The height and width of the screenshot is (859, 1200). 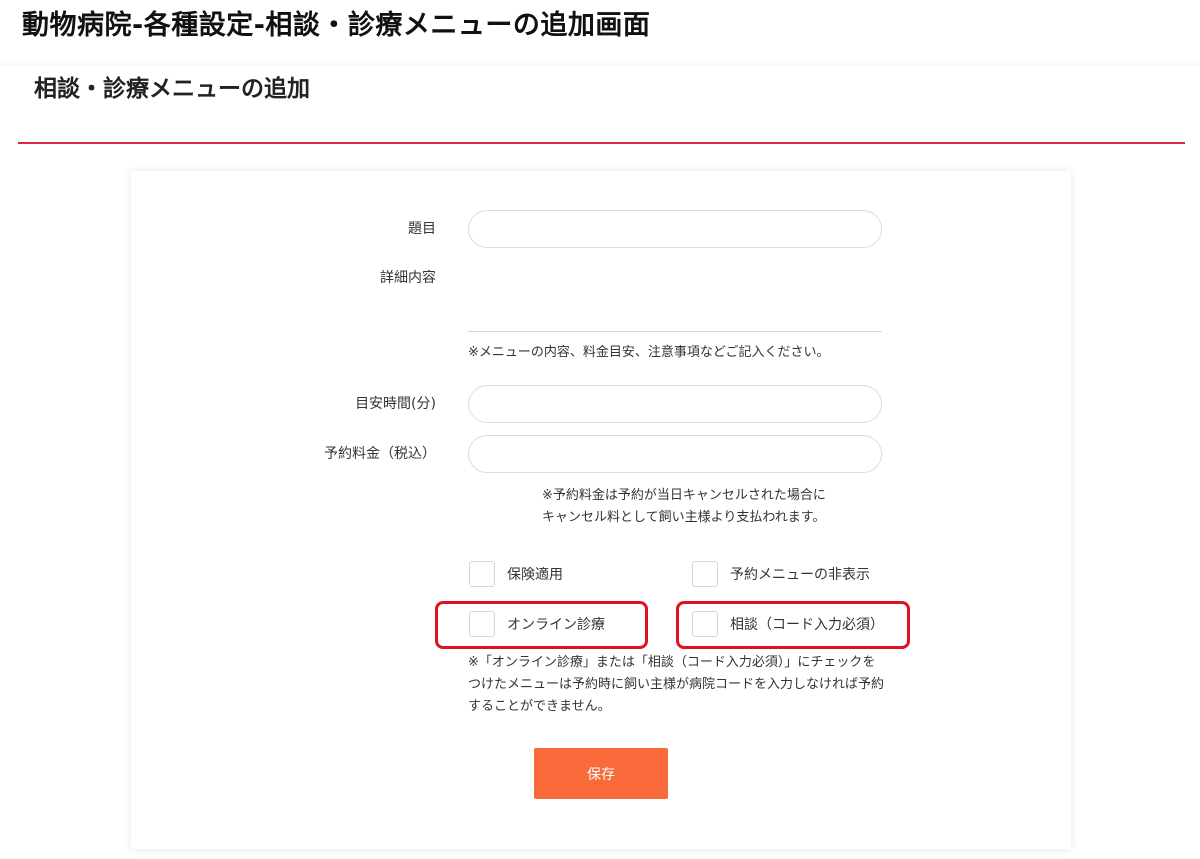 What do you see at coordinates (422, 229) in the screenshot?
I see `title-label: 題目` at bounding box center [422, 229].